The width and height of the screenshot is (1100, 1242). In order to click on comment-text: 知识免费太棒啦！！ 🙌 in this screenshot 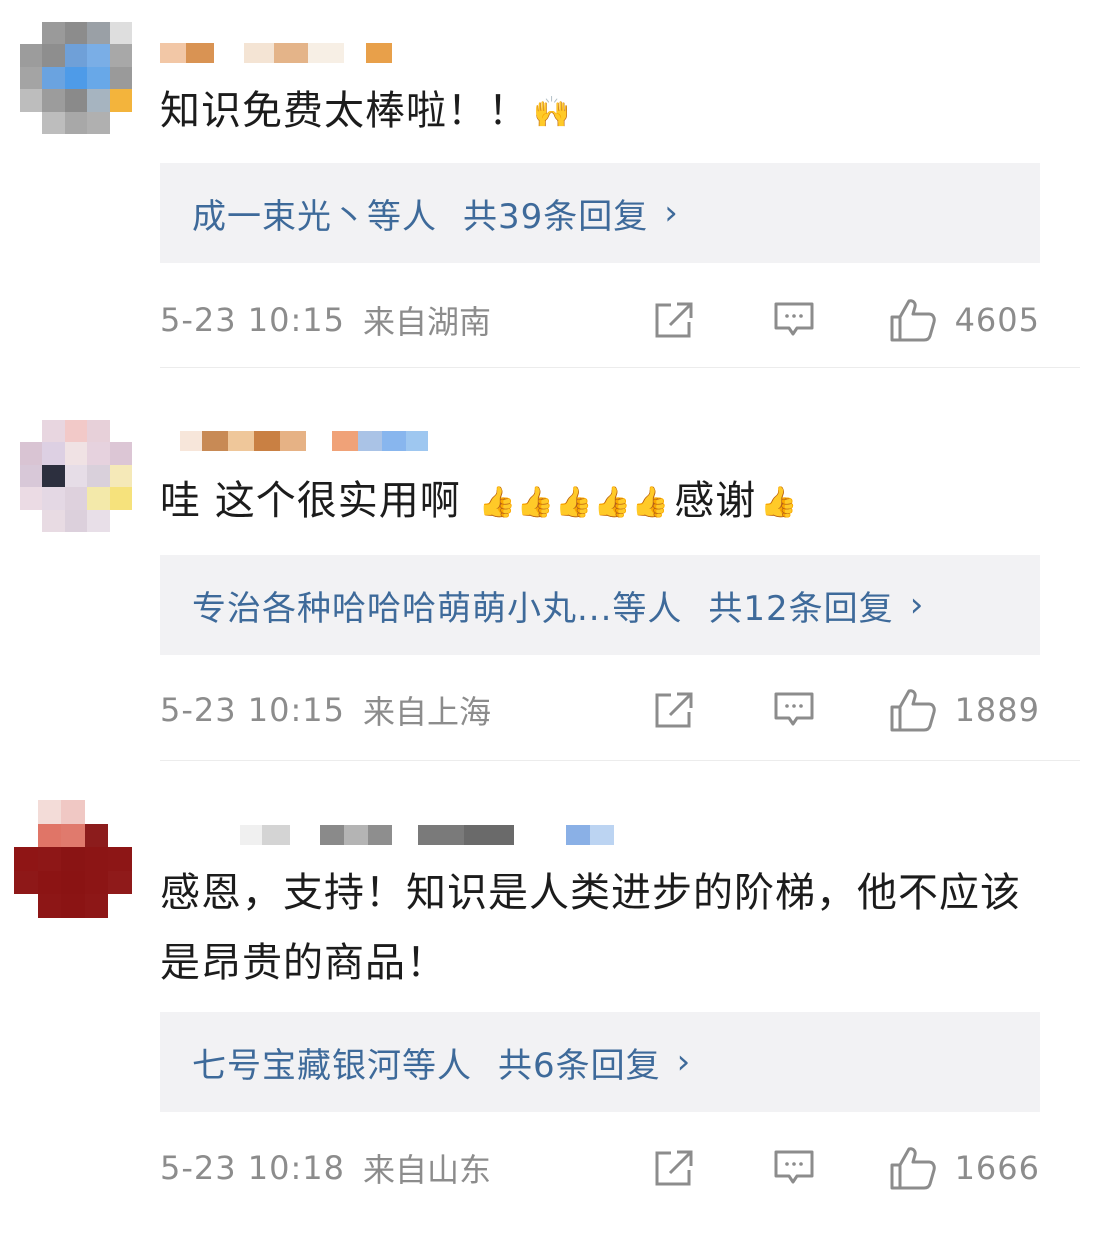, I will do `click(610, 112)`.